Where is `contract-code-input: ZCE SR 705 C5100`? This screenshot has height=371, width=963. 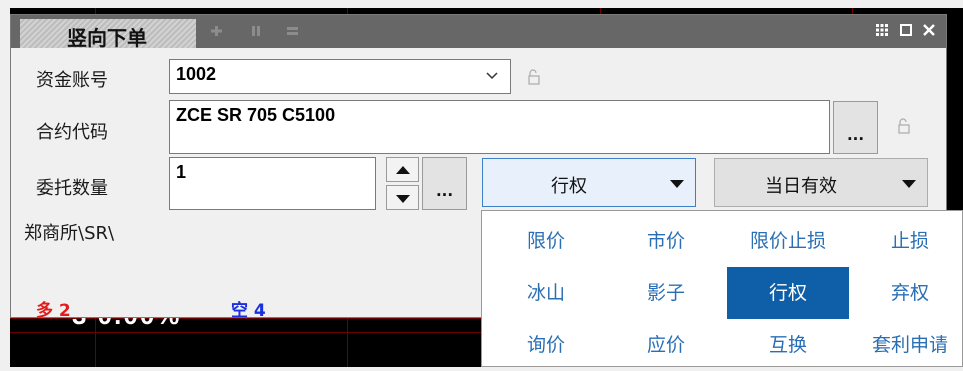 contract-code-input: ZCE SR 705 C5100 is located at coordinates (499, 127).